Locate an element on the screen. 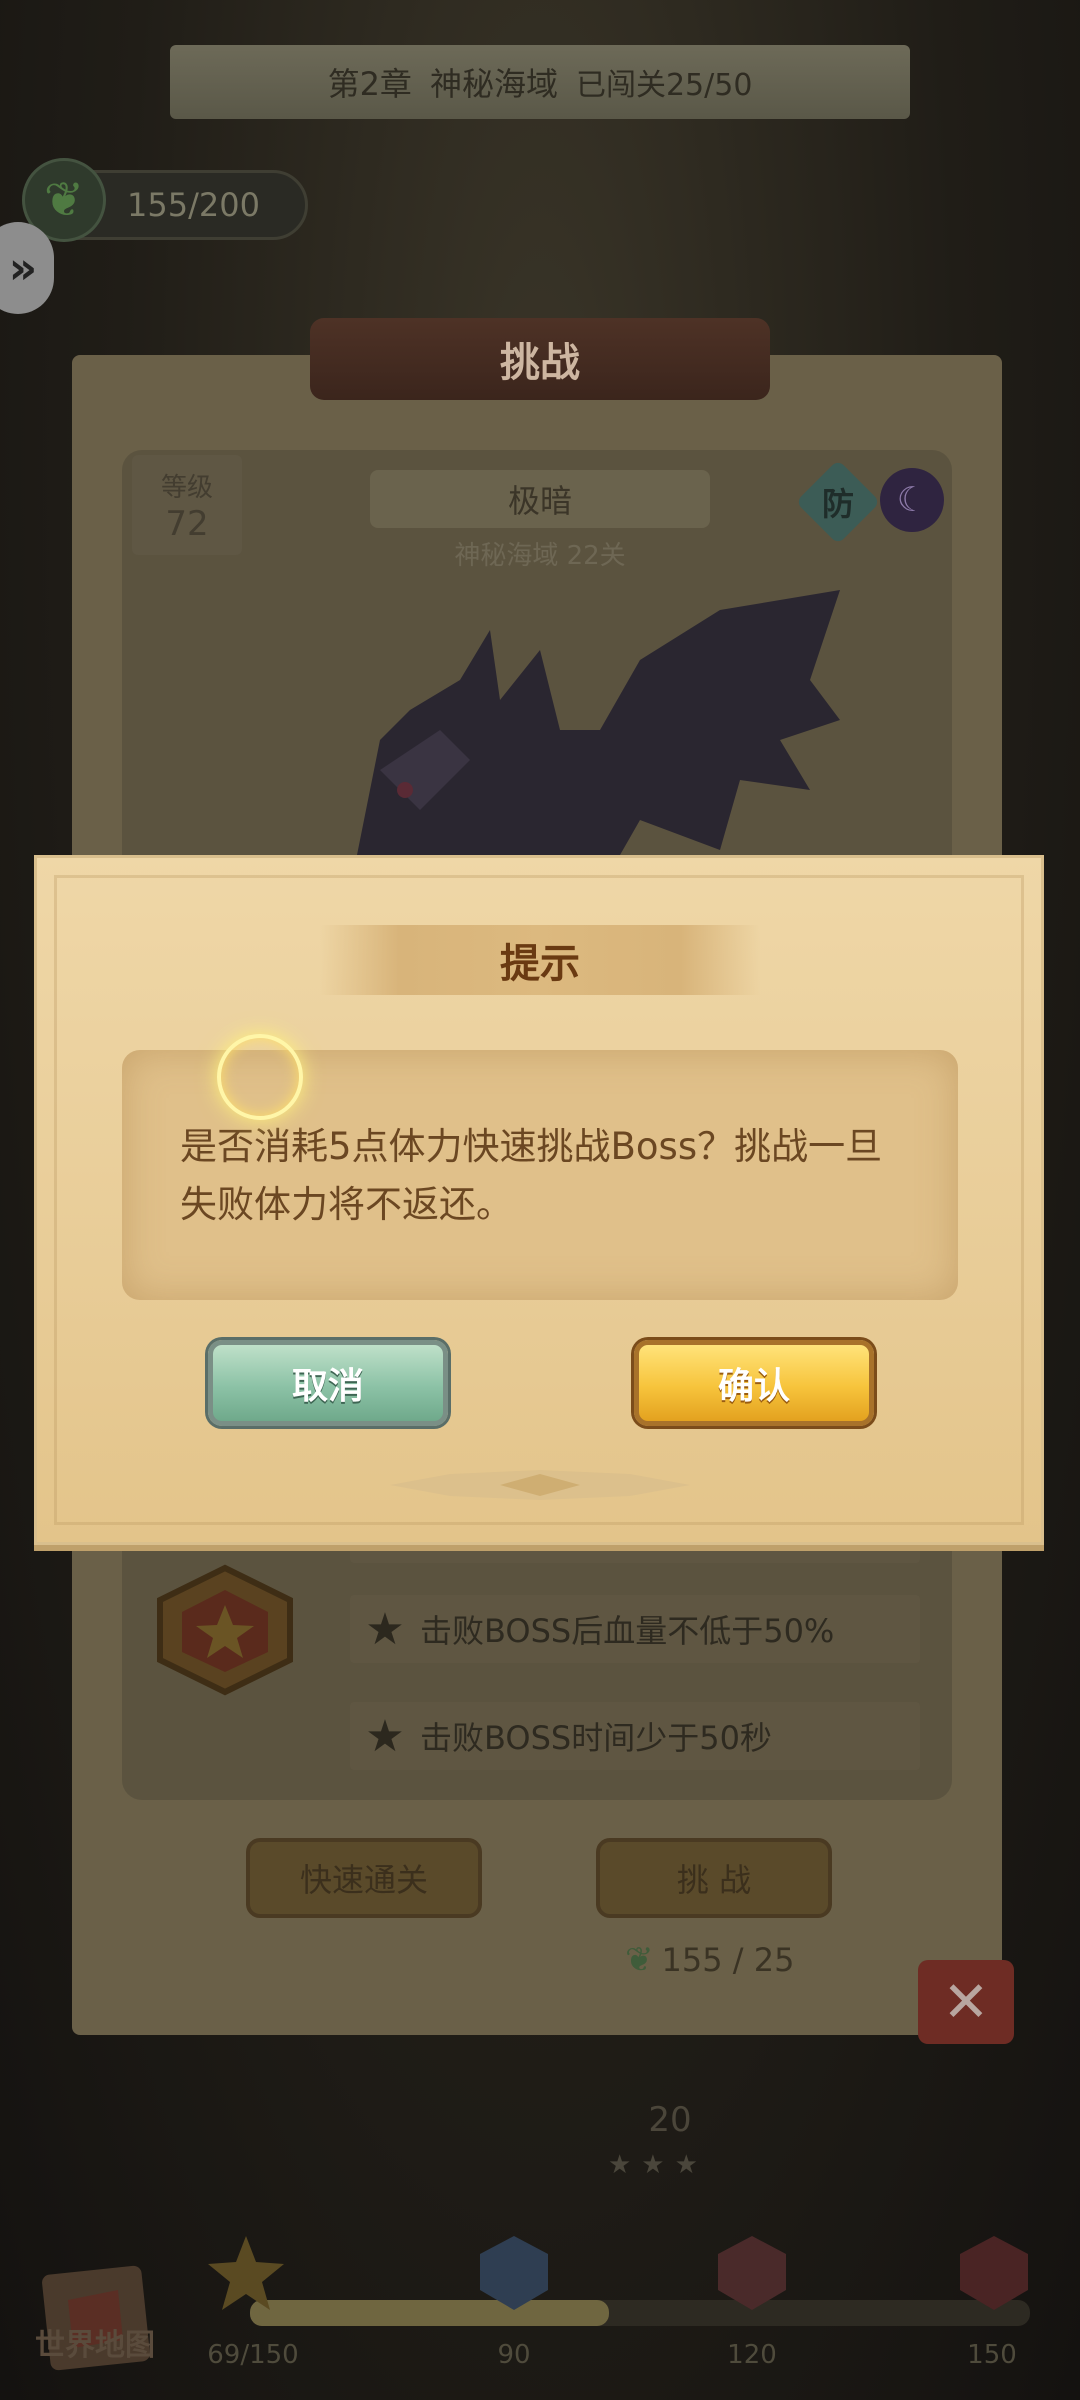 The width and height of the screenshot is (1080, 2400). level-value: 72 is located at coordinates (187, 524).